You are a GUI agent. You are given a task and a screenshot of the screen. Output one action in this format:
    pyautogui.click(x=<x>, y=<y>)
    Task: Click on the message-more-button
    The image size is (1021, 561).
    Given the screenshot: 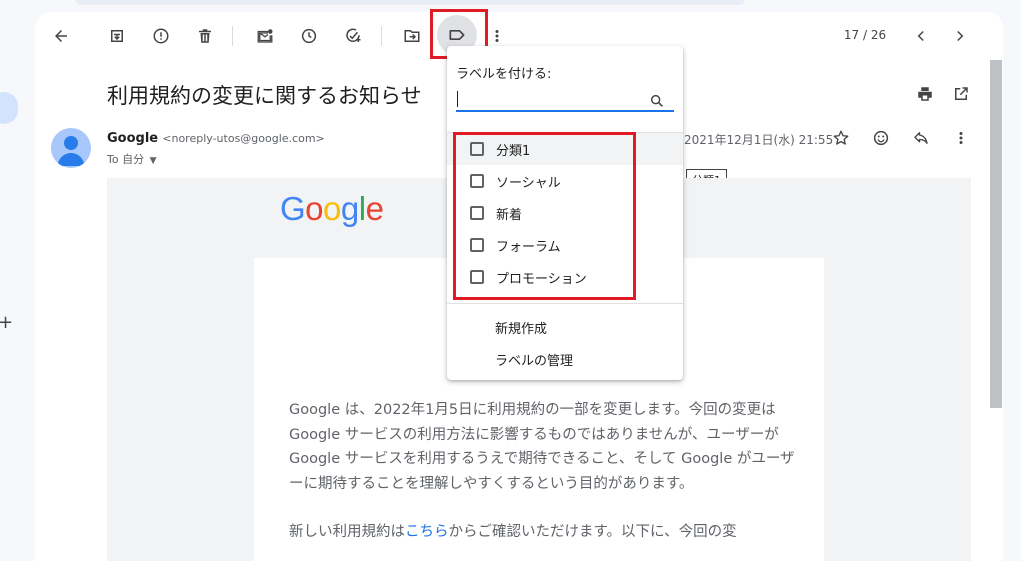 What is the action you would take?
    pyautogui.click(x=961, y=138)
    